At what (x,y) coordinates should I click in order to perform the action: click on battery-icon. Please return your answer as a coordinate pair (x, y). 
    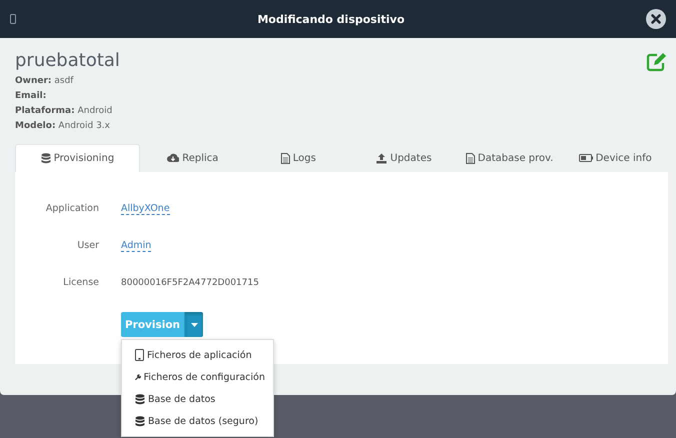
    Looking at the image, I should click on (585, 158).